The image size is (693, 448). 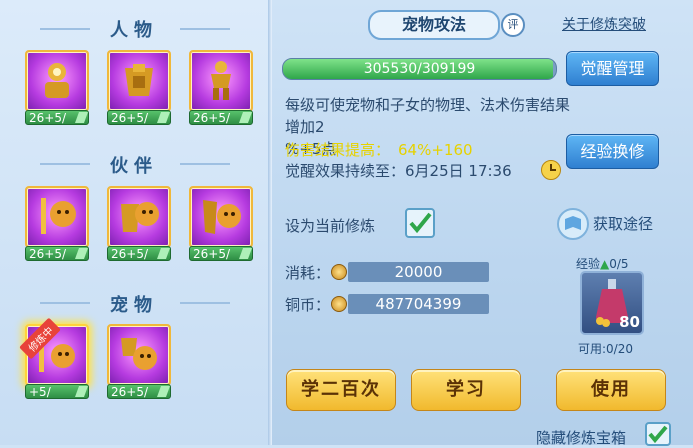 What do you see at coordinates (466, 390) in the screenshot?
I see `learn-button: 学习` at bounding box center [466, 390].